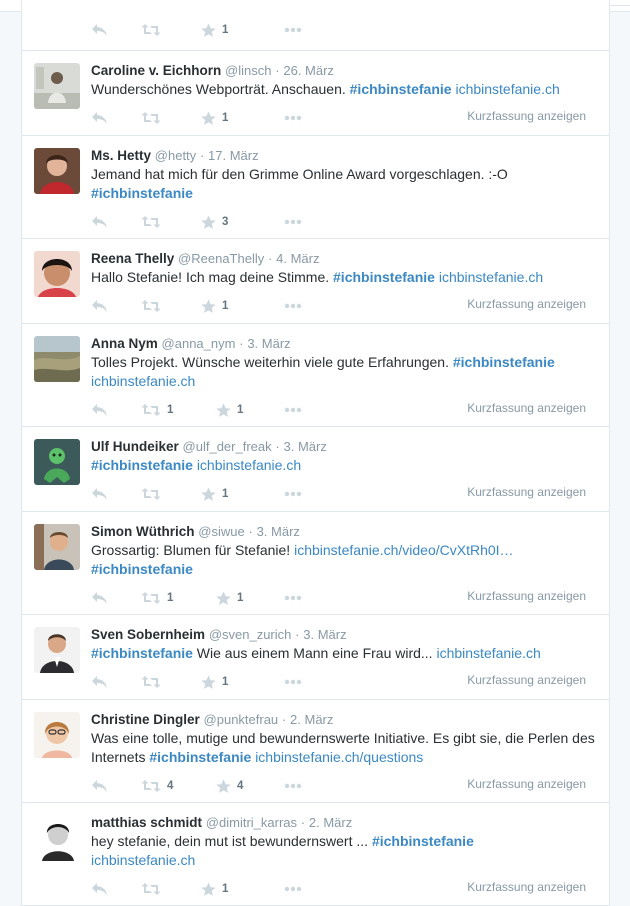 The height and width of the screenshot is (906, 630). What do you see at coordinates (143, 531) in the screenshot?
I see `tweet-fullname: Simon Wüthrich` at bounding box center [143, 531].